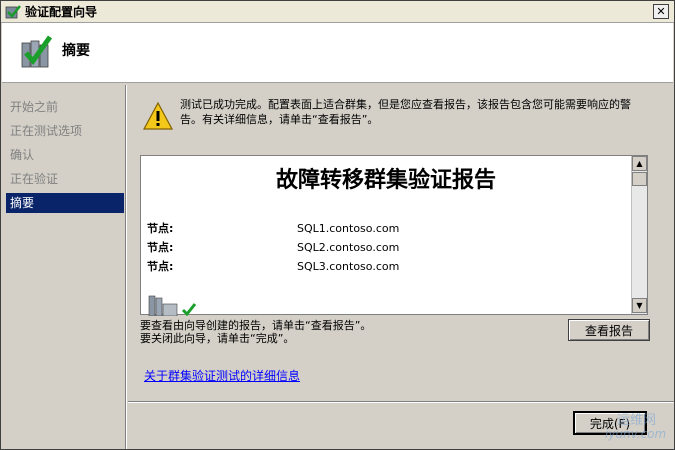 The image size is (675, 450). I want to click on wizard-header: 摘要, so click(337, 53).